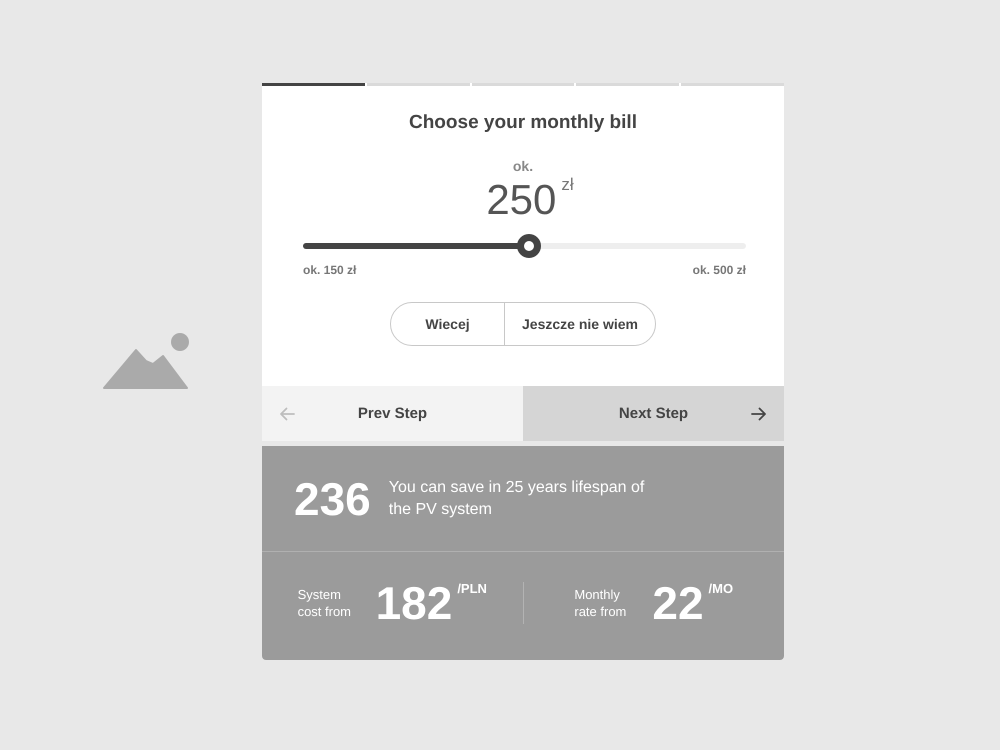 The width and height of the screenshot is (1000, 750). Describe the element at coordinates (521, 200) in the screenshot. I see `amount-value: 250` at that location.